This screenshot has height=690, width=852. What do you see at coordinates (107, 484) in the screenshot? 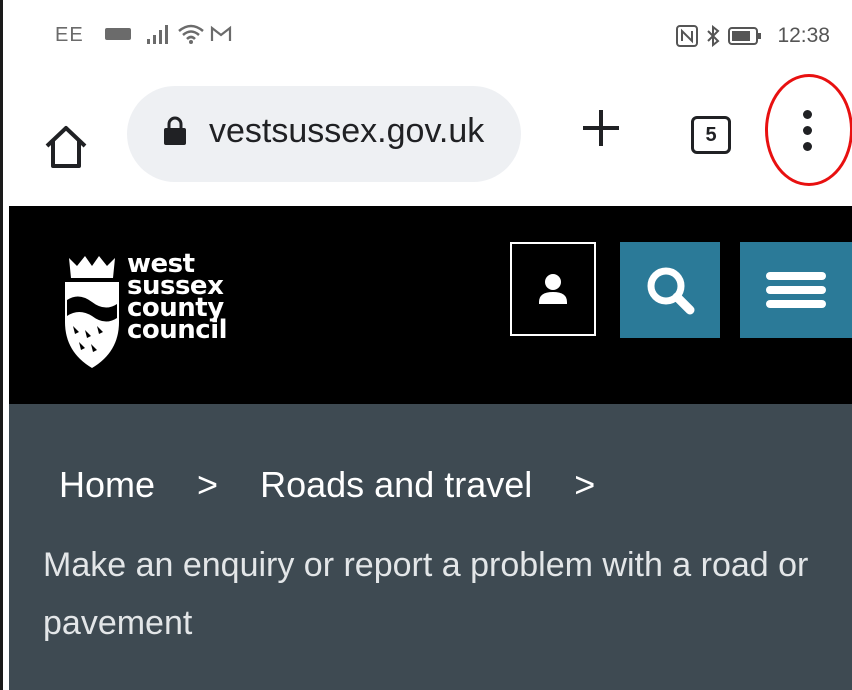
I see `breadcrumb-home-link: Home` at bounding box center [107, 484].